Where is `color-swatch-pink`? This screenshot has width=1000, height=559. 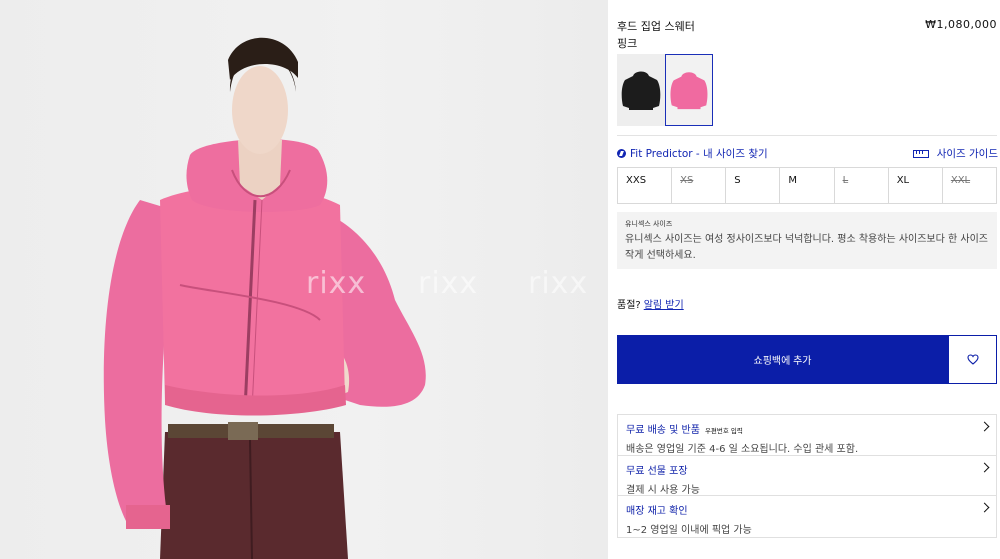
color-swatch-pink is located at coordinates (689, 90).